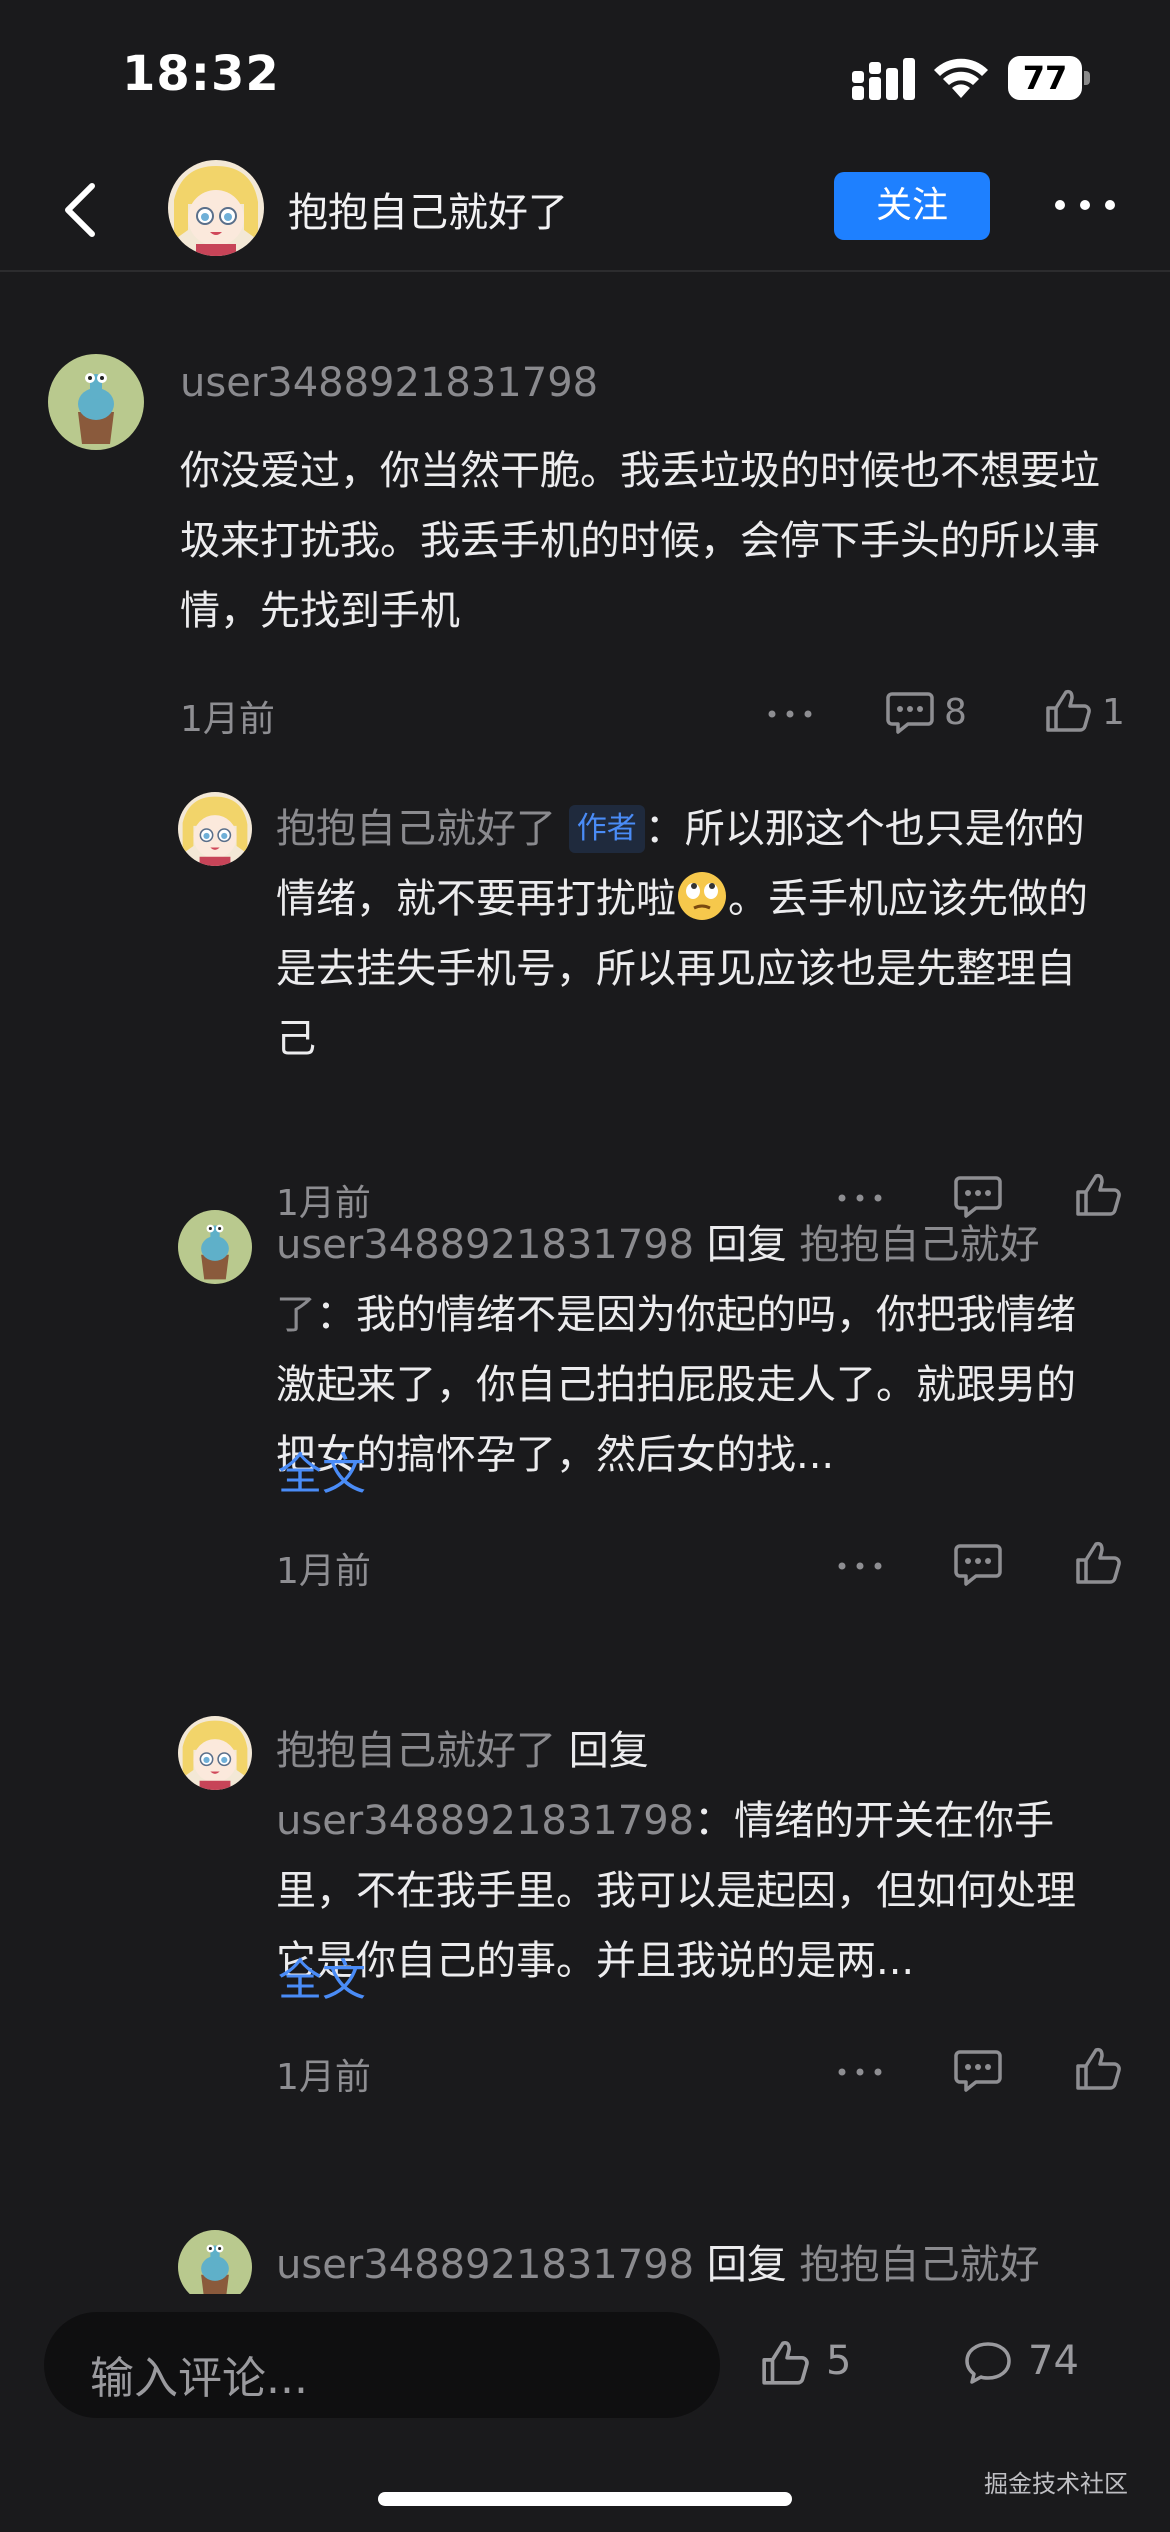 The width and height of the screenshot is (1170, 2532). I want to click on comment-time: 1月前, so click(227, 719).